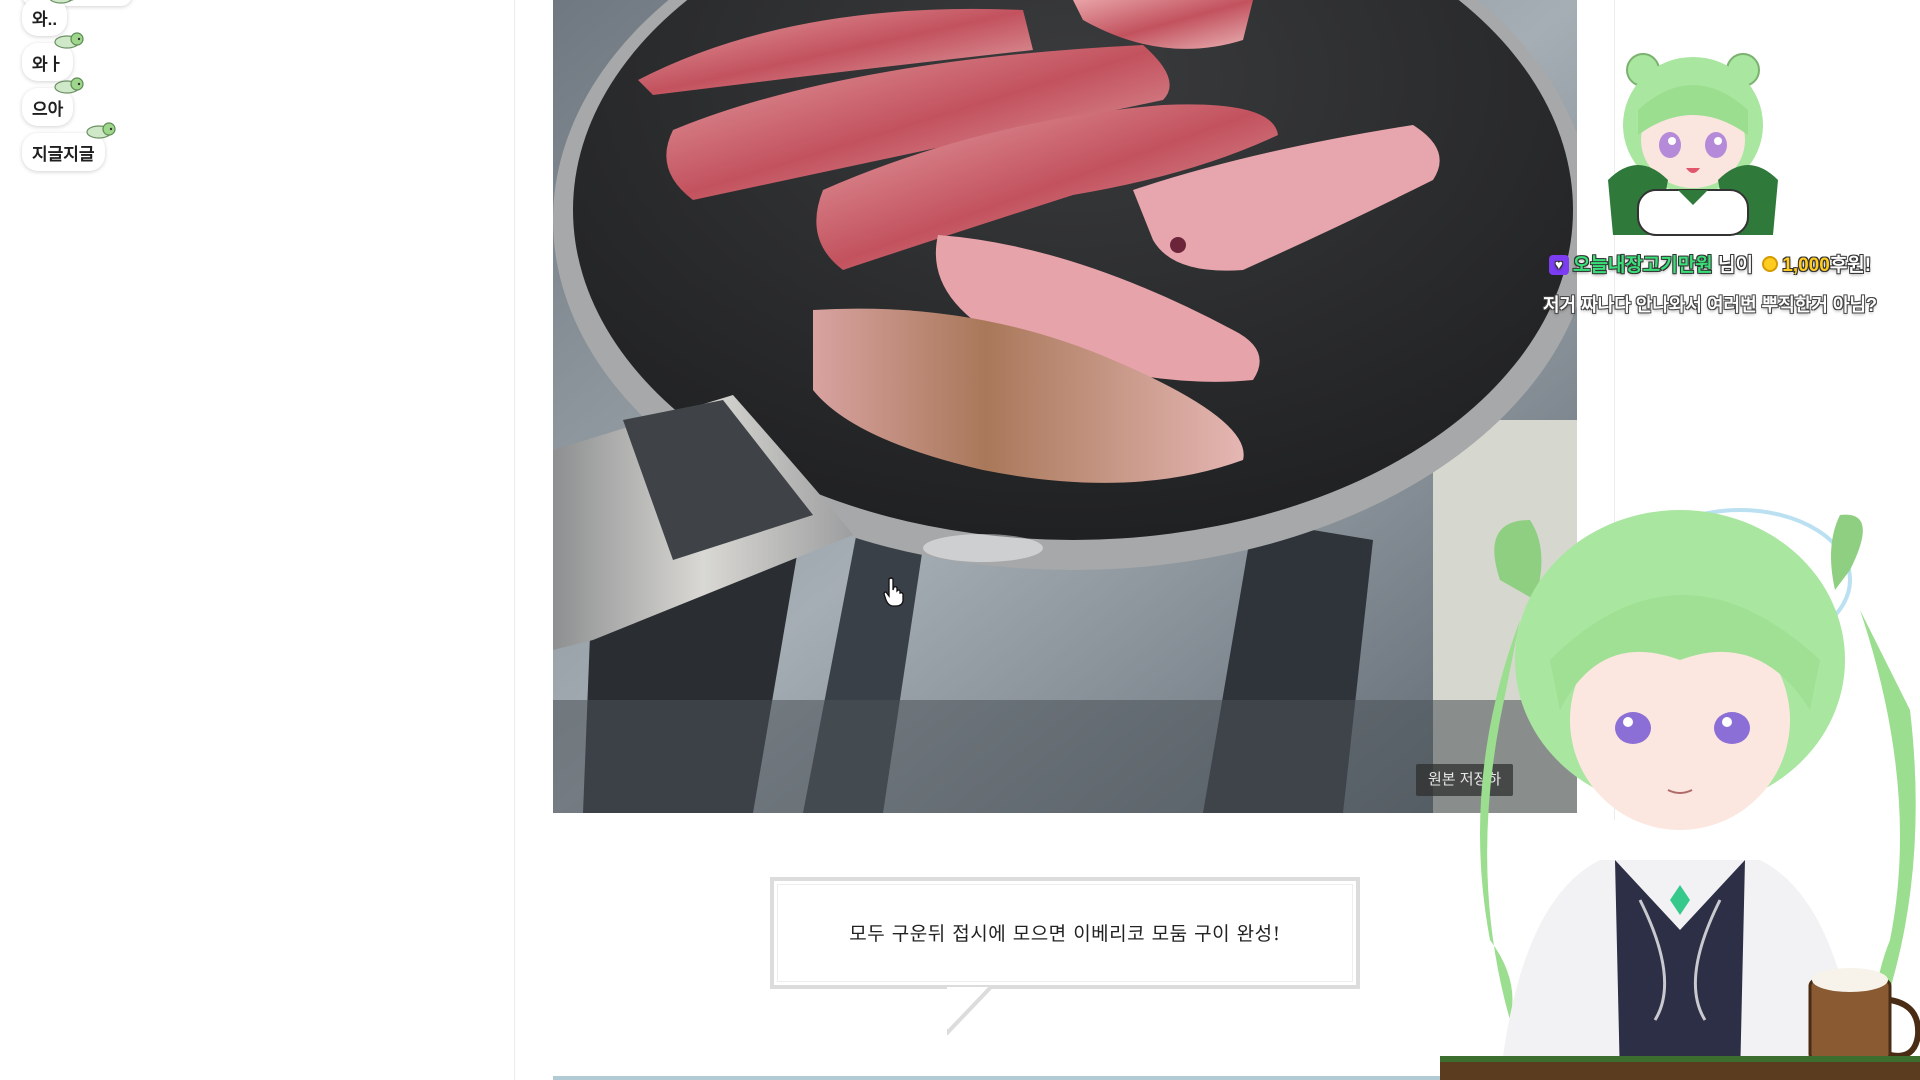 The image size is (1920, 1080). I want to click on donation-message: 저거 짜나다 안나와서 여러번 뿌직한거 아님?, so click(1710, 305).